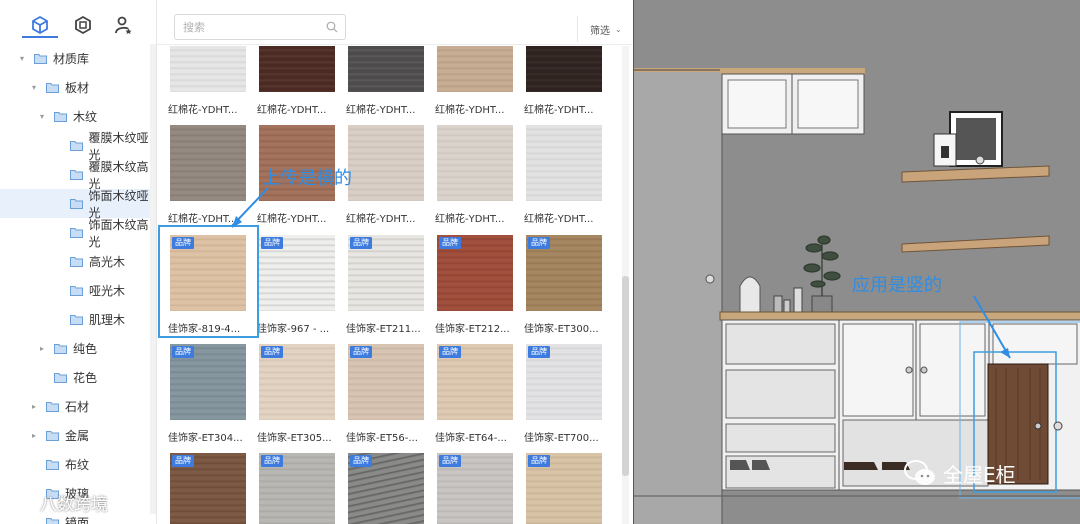 Image resolution: width=1080 pixels, height=524 pixels. Describe the element at coordinates (307, 178) in the screenshot. I see `upload-annotation: 上传是横的` at that location.